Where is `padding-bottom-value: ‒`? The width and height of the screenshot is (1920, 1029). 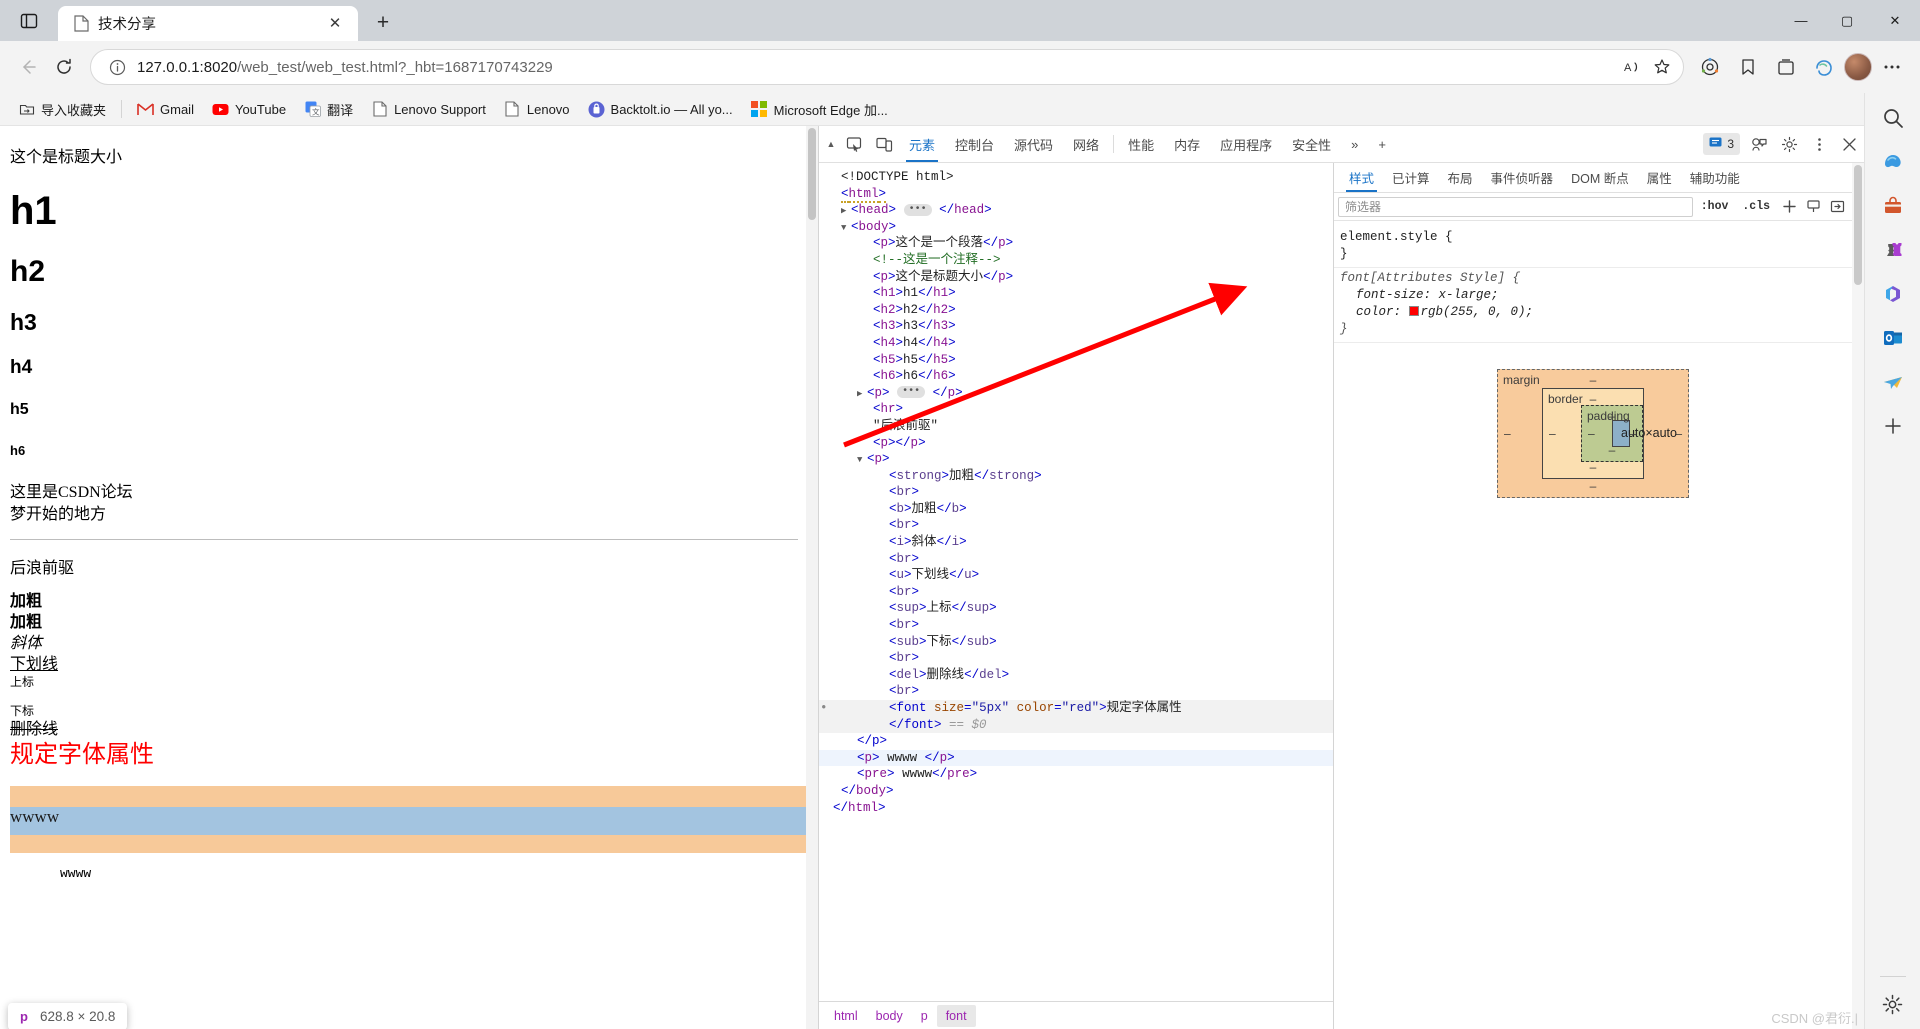
padding-bottom-value: ‒ is located at coordinates (1612, 450).